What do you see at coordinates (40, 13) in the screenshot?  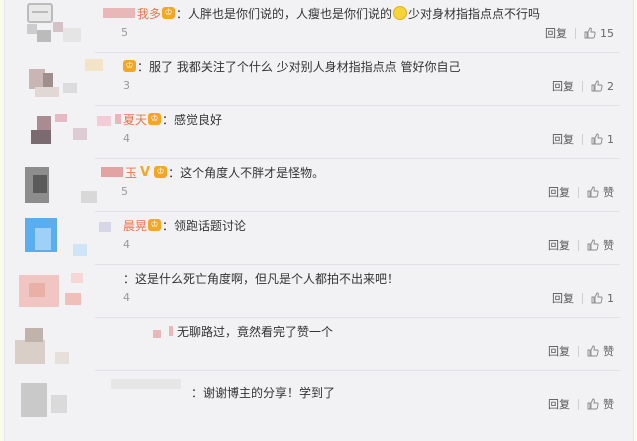 I see `image-icon` at bounding box center [40, 13].